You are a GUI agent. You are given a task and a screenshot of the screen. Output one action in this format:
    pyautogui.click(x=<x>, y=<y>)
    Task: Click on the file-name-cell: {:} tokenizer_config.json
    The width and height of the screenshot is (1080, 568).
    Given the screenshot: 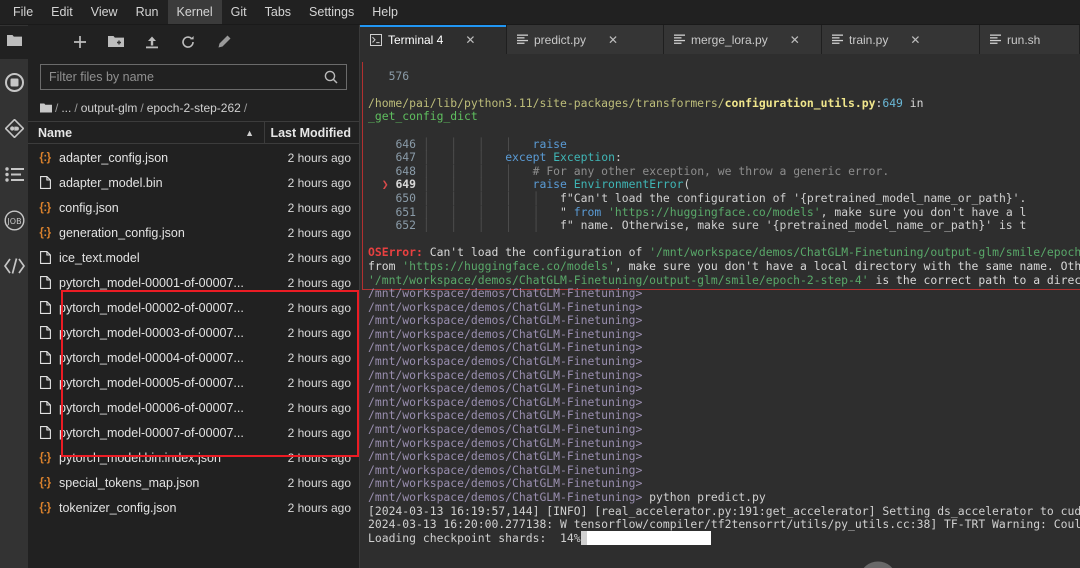 What is the action you would take?
    pyautogui.click(x=151, y=508)
    